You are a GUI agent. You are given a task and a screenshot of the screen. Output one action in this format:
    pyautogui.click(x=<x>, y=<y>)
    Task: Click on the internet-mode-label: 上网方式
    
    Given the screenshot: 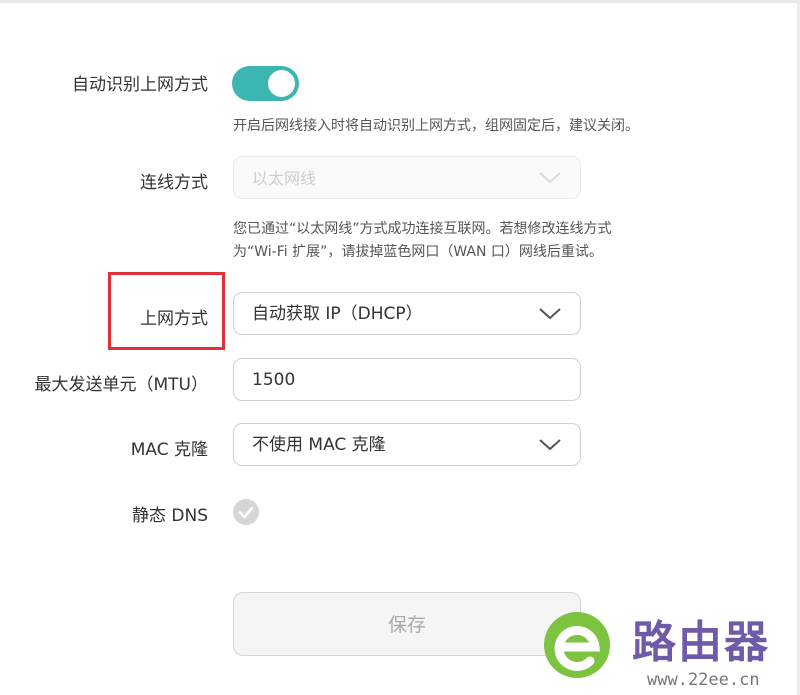 What is the action you would take?
    pyautogui.click(x=174, y=319)
    